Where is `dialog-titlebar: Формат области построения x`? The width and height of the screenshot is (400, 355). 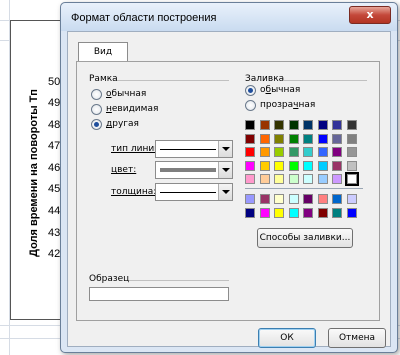
dialog-titlebar: Формат области построения x is located at coordinates (229, 17).